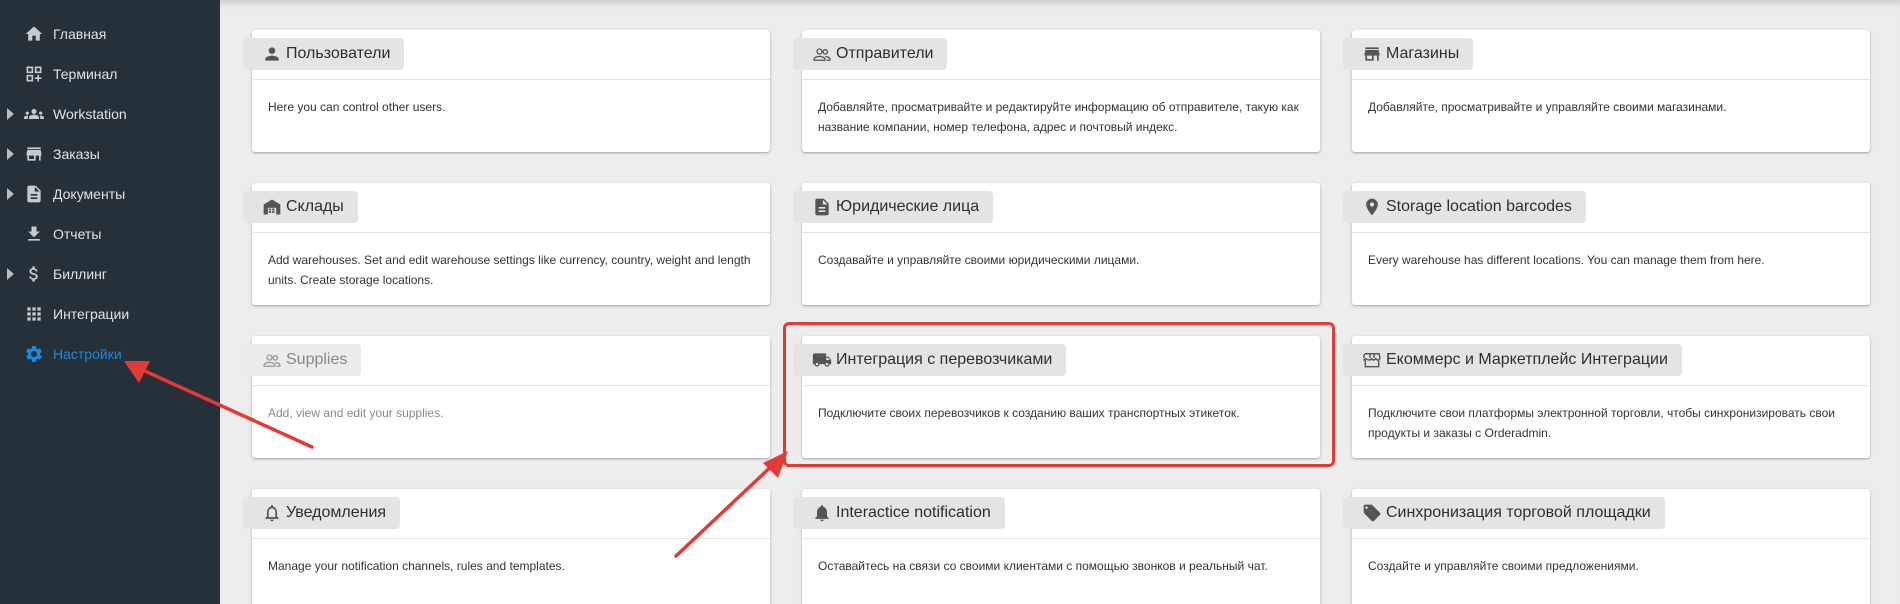 This screenshot has height=604, width=1900. I want to click on card-title-chip: Интеграция с перевозчиками, so click(930, 360).